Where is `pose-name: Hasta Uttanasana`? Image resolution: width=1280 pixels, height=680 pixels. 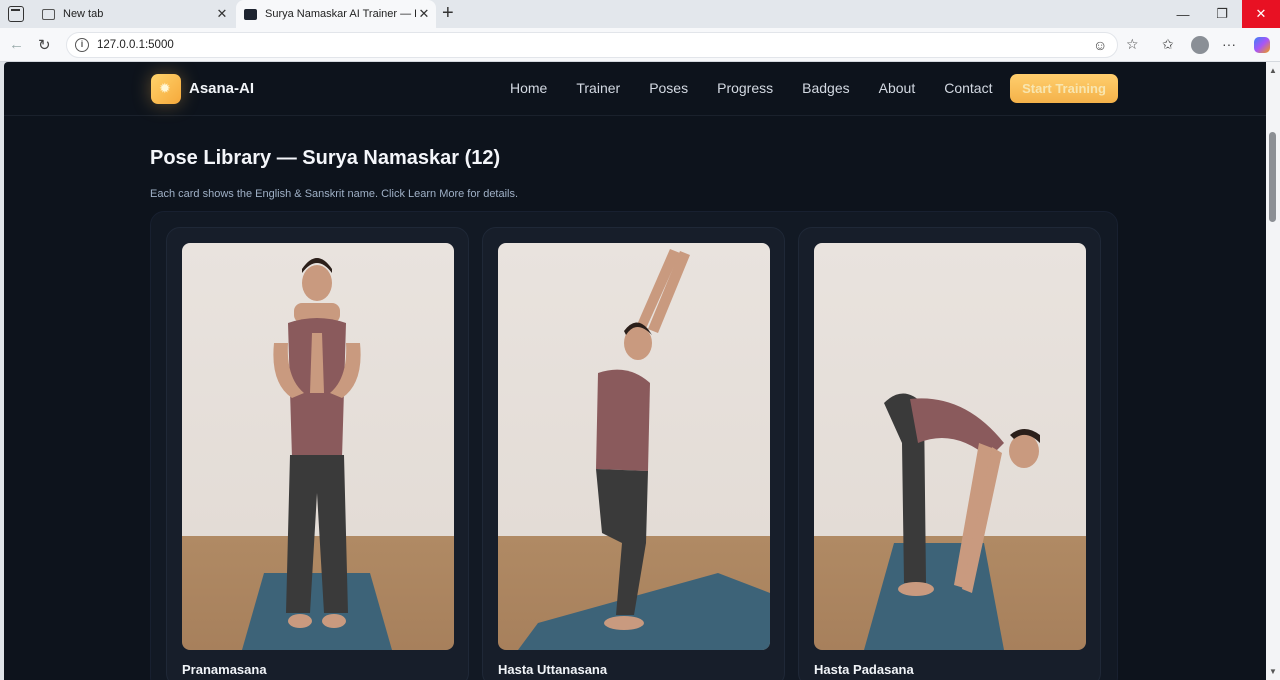
pose-name: Hasta Uttanasana is located at coordinates (553, 669).